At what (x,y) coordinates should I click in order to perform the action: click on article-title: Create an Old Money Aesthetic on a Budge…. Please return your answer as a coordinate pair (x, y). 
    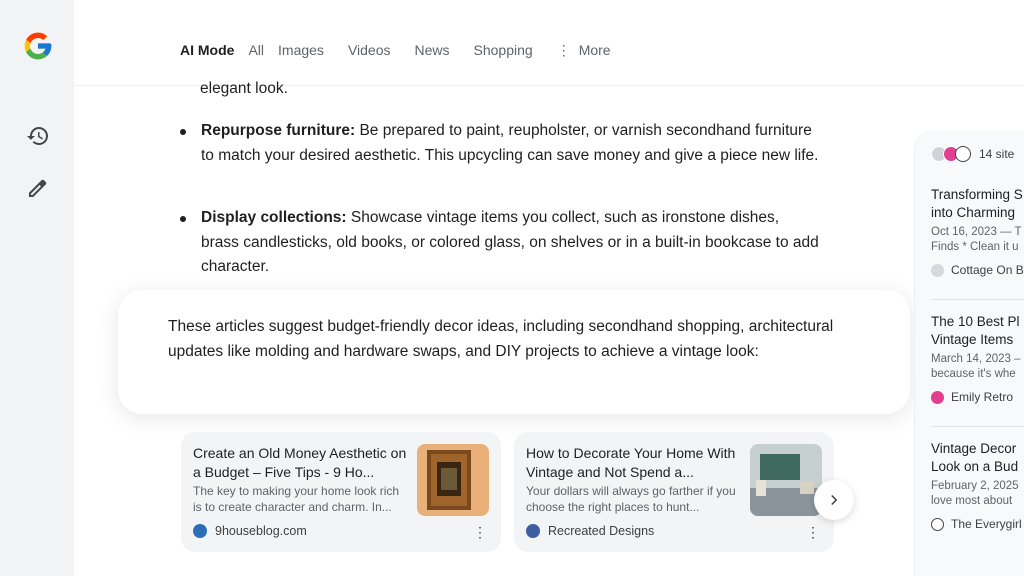
    Looking at the image, I should click on (300, 462).